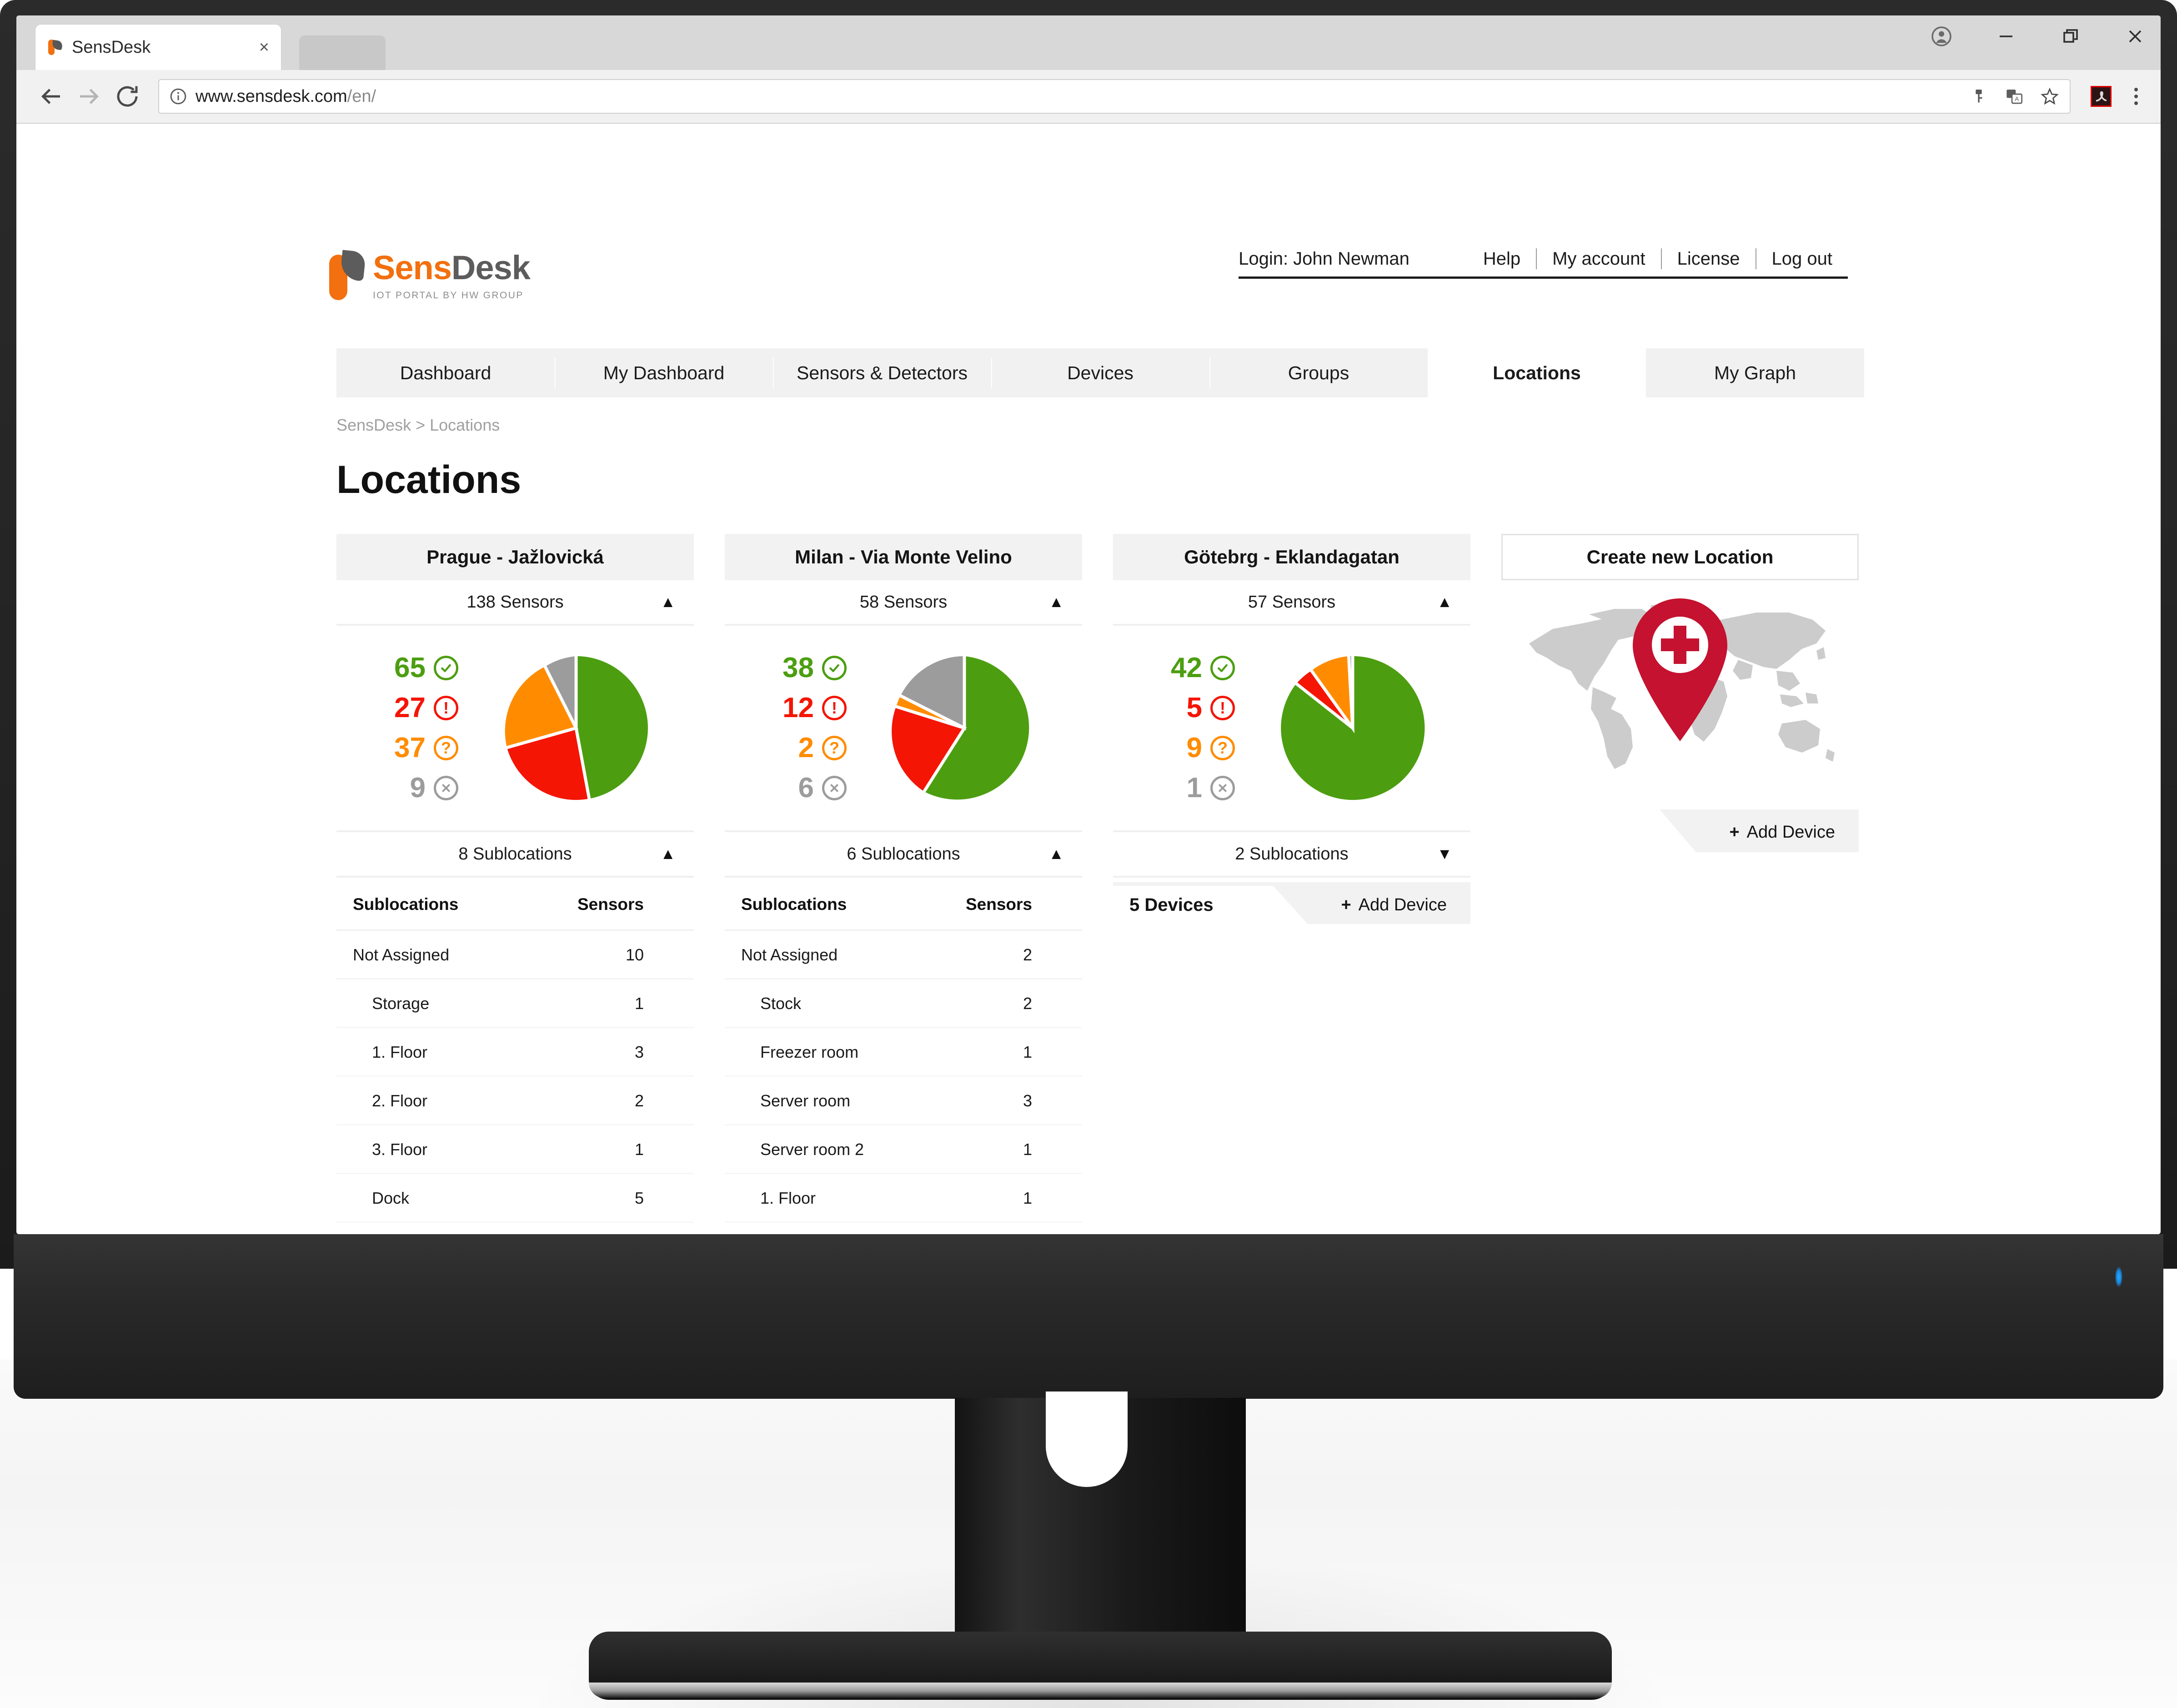  Describe the element at coordinates (264, 47) in the screenshot. I see `close-tab-icon: ×` at that location.